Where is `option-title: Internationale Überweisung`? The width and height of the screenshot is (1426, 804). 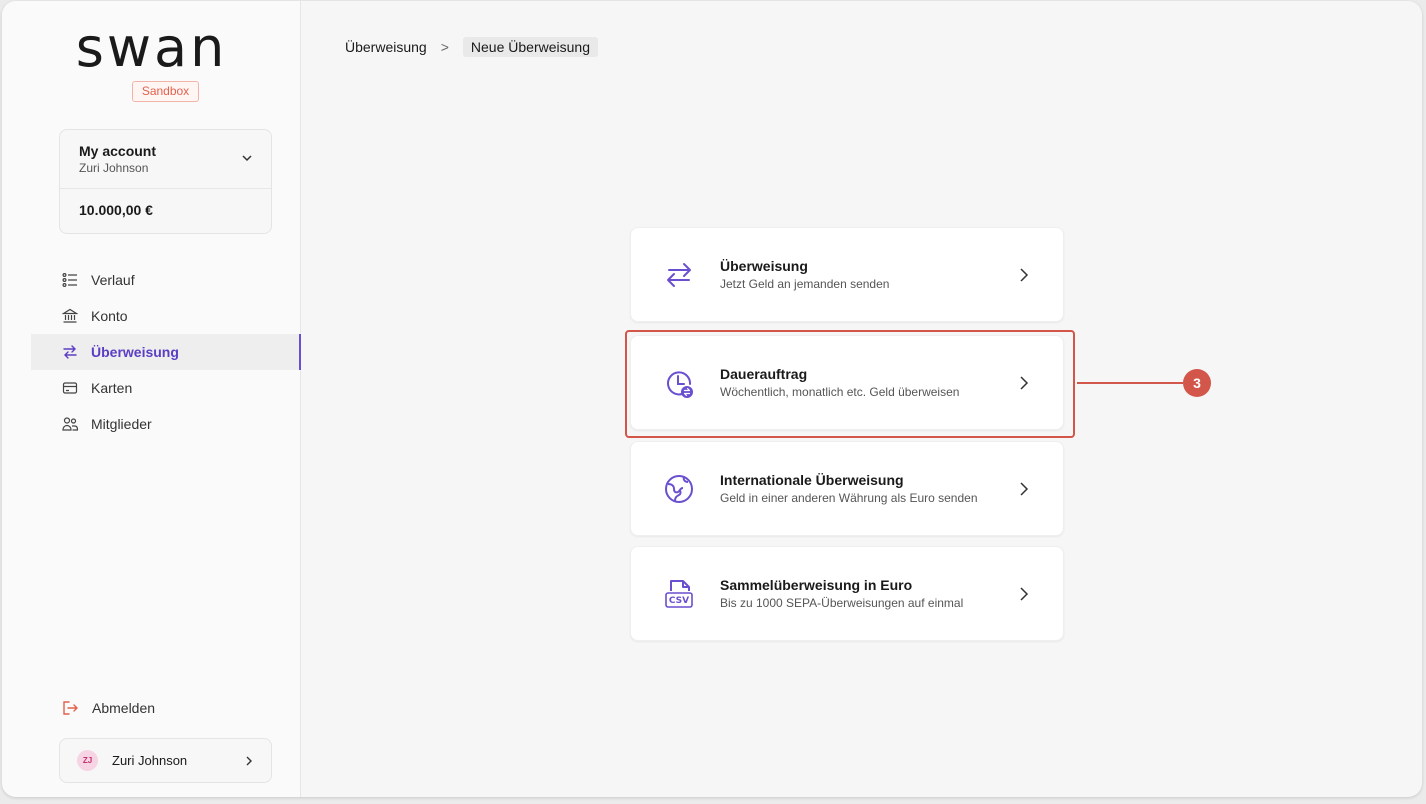 option-title: Internationale Überweisung is located at coordinates (812, 480).